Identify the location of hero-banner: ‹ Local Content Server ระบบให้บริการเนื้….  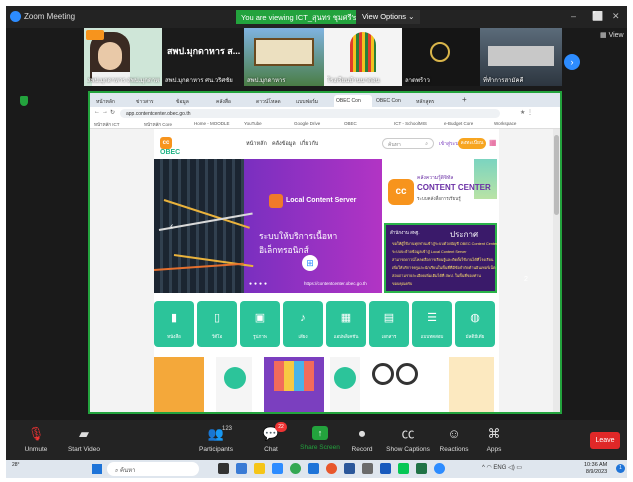
(268, 226).